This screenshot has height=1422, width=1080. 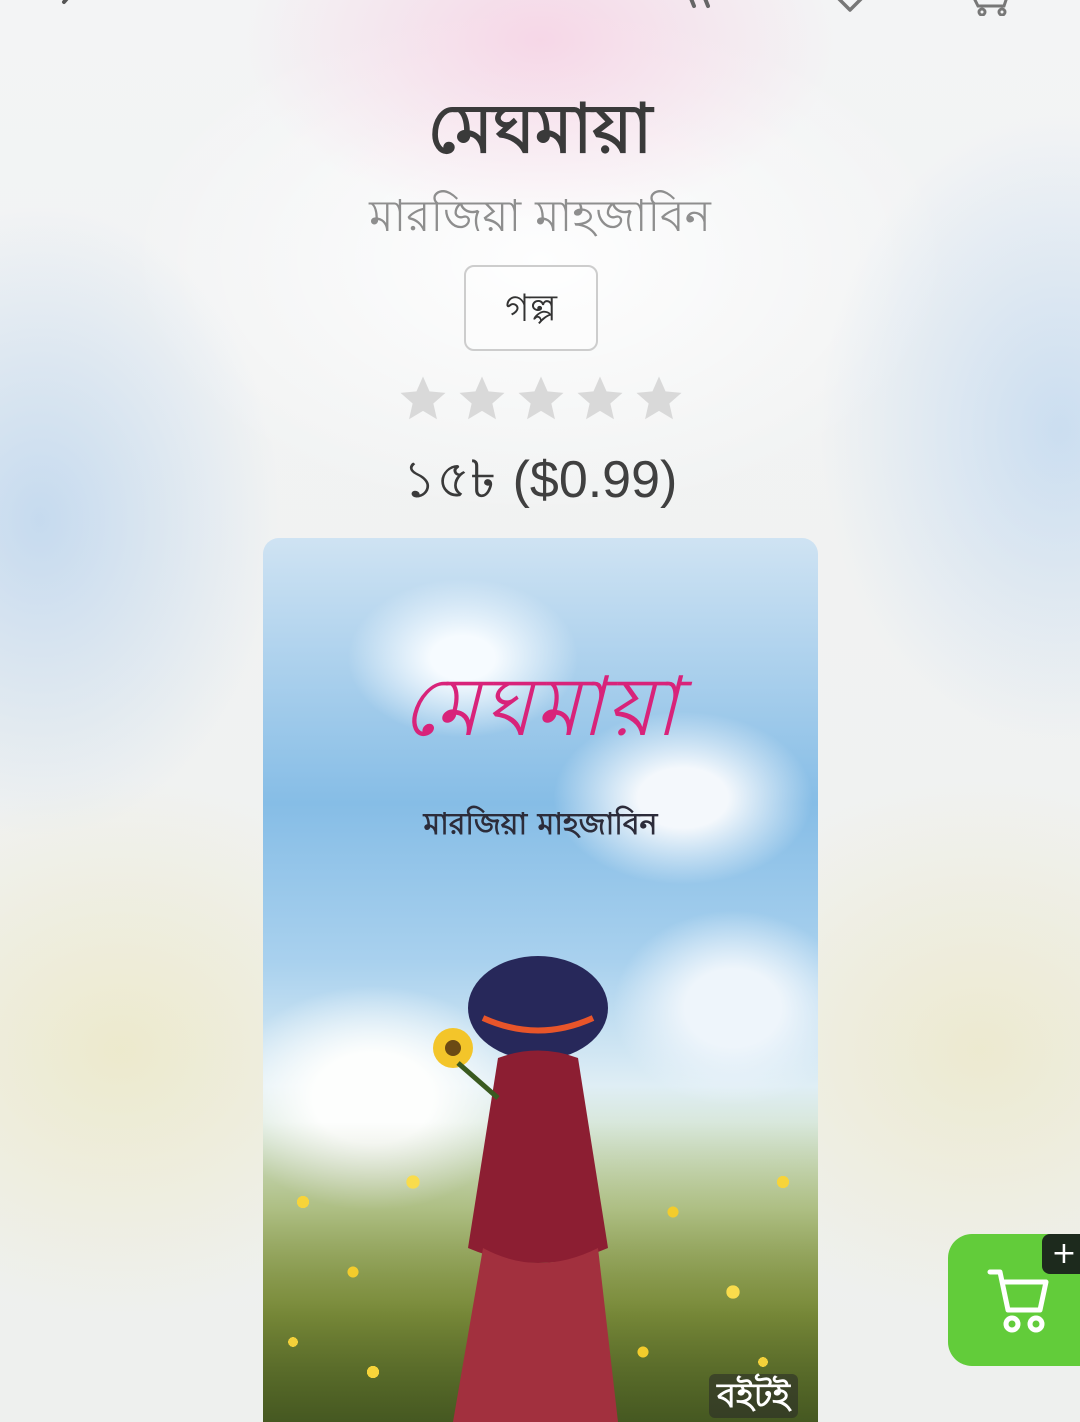 What do you see at coordinates (540, 129) in the screenshot?
I see `book-title: মেঘমায়া` at bounding box center [540, 129].